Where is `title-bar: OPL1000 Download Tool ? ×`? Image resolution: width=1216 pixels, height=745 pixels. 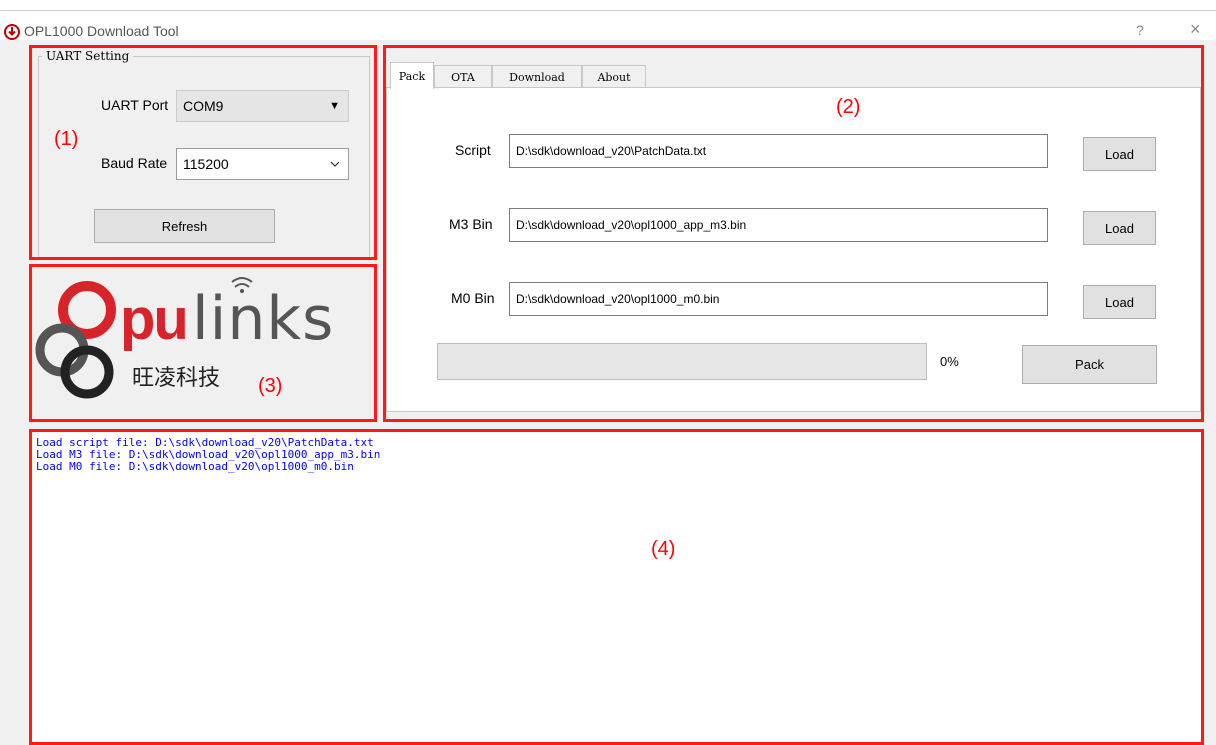
title-bar: OPL1000 Download Tool ? × is located at coordinates (608, 20).